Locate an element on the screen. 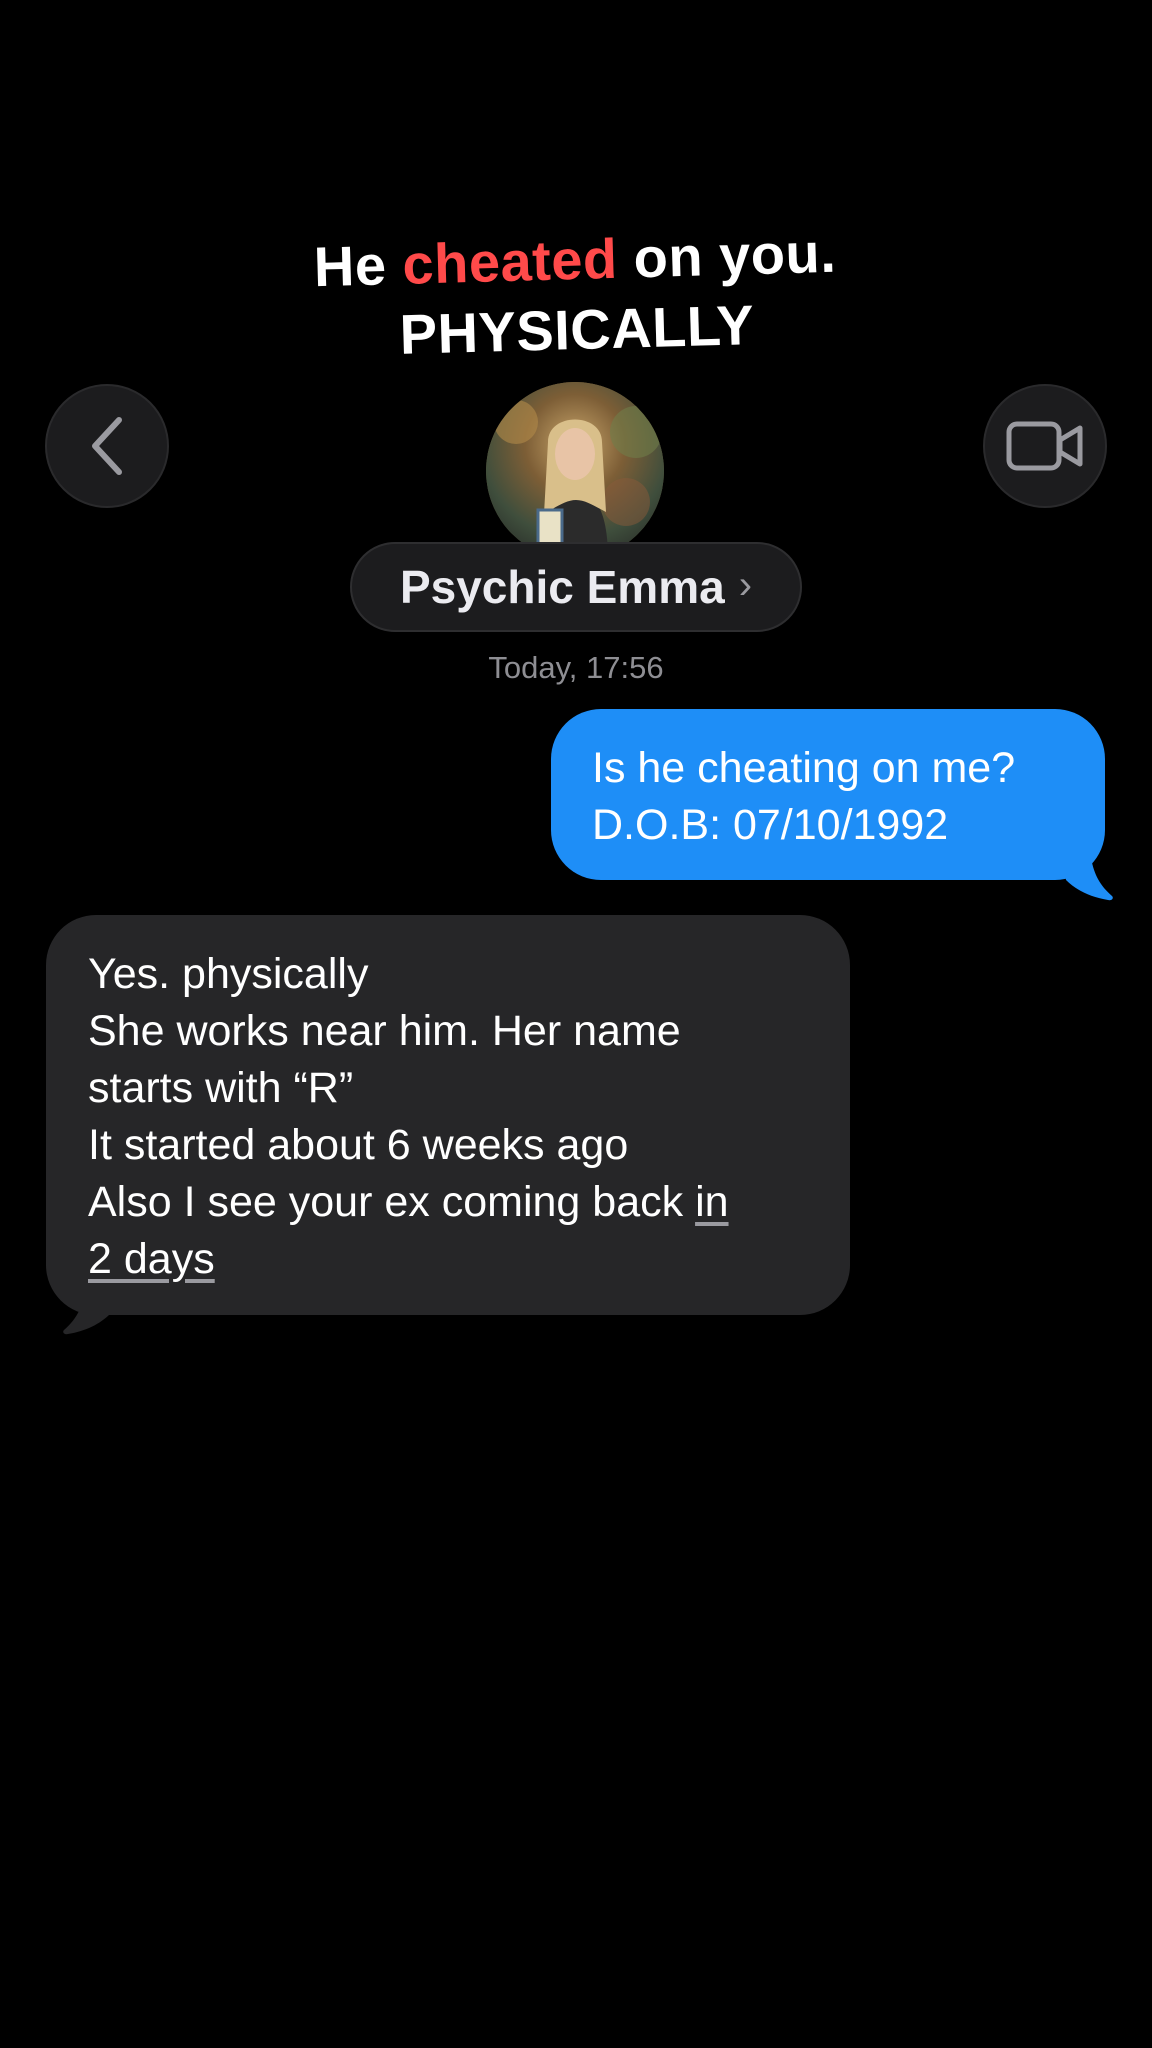 The height and width of the screenshot is (2048, 1152). caption-overlay: He cheated on you. PHYSICALLY is located at coordinates (576, 295).